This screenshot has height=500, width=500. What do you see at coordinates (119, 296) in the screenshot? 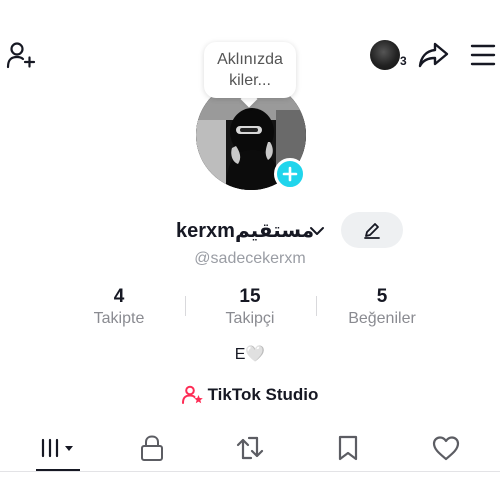
I see `stat-value: 4` at bounding box center [119, 296].